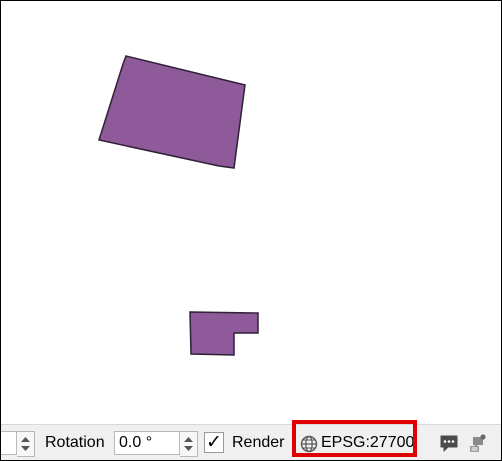 This screenshot has width=502, height=461. I want to click on render-label: Render, so click(258, 442).